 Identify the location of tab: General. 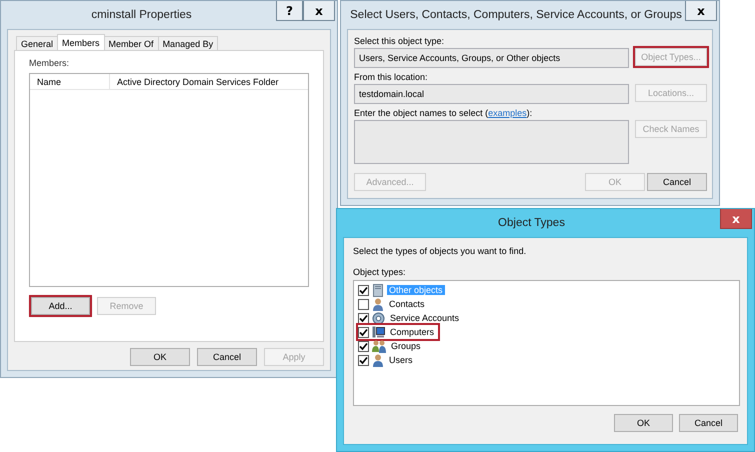
(37, 43).